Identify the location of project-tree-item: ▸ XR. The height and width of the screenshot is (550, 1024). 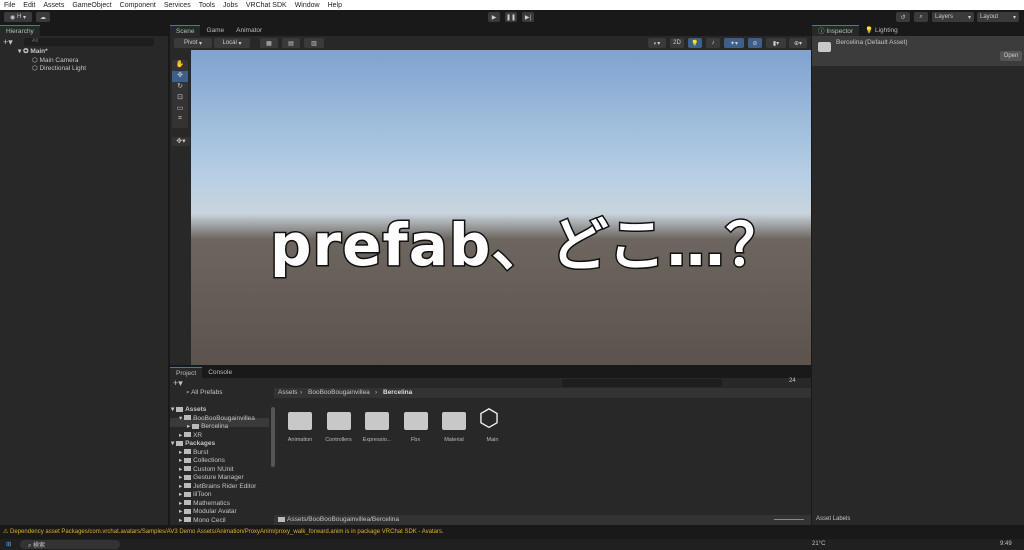
(190, 435).